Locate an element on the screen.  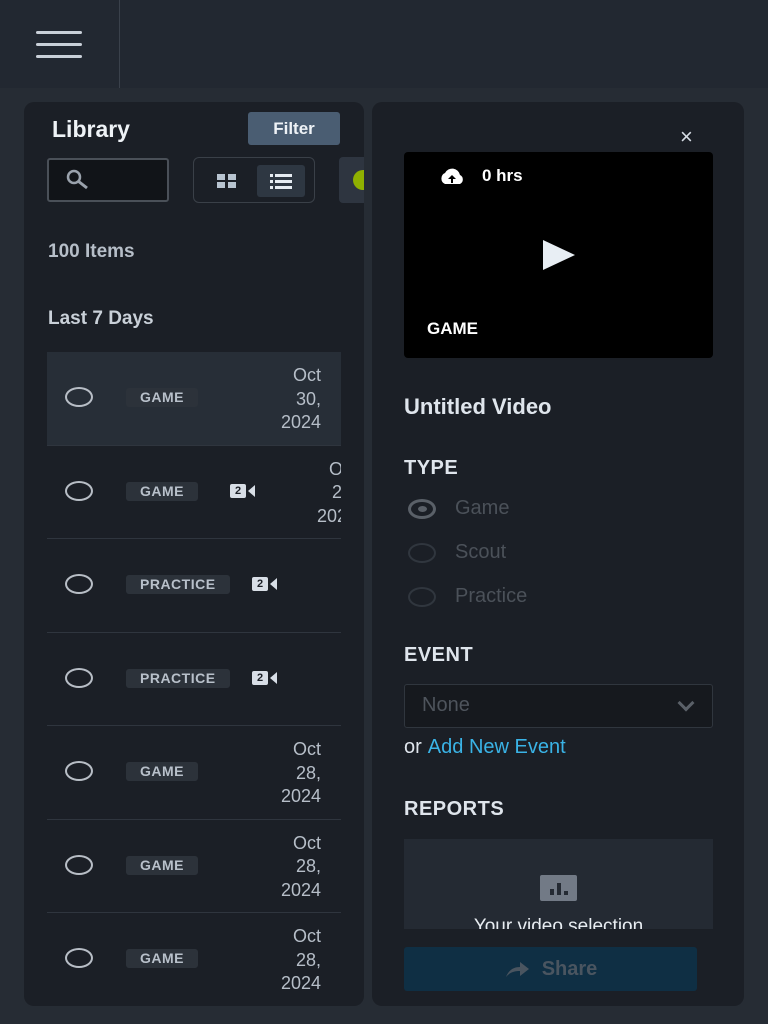
divider is located at coordinates (119, 44).